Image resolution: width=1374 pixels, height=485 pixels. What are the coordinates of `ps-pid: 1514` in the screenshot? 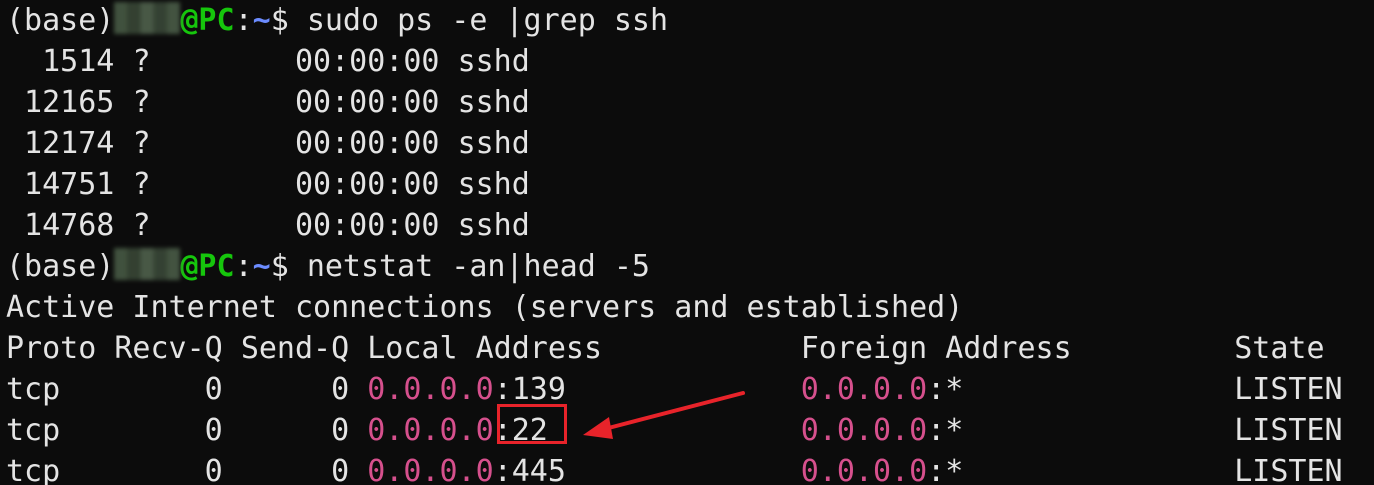 It's located at (60, 61).